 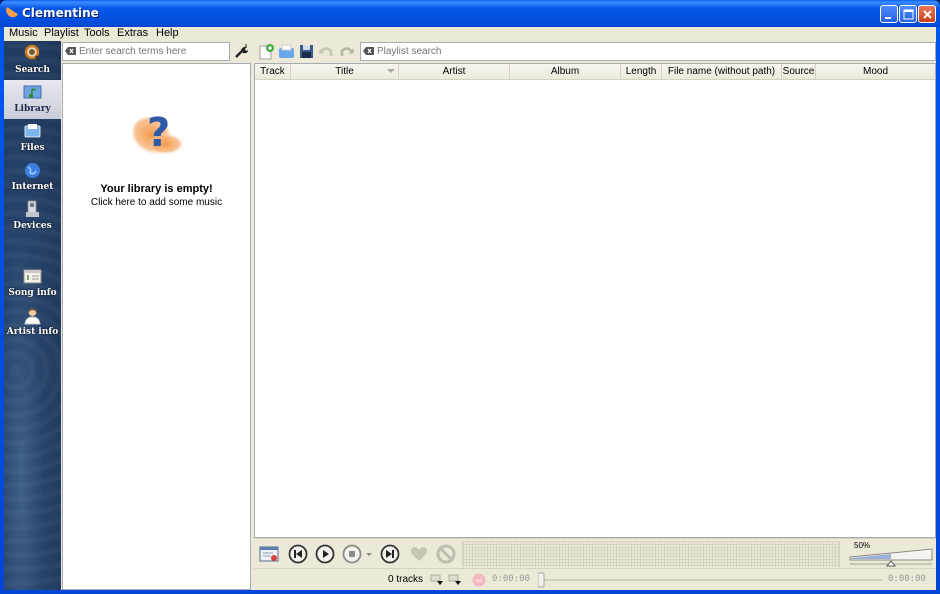 I want to click on sidebar-tab-label: Artist info, so click(x=32, y=332).